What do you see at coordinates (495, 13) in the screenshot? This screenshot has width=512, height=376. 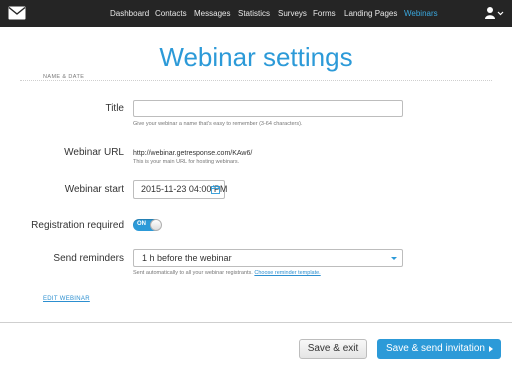 I see `user-account-icon` at bounding box center [495, 13].